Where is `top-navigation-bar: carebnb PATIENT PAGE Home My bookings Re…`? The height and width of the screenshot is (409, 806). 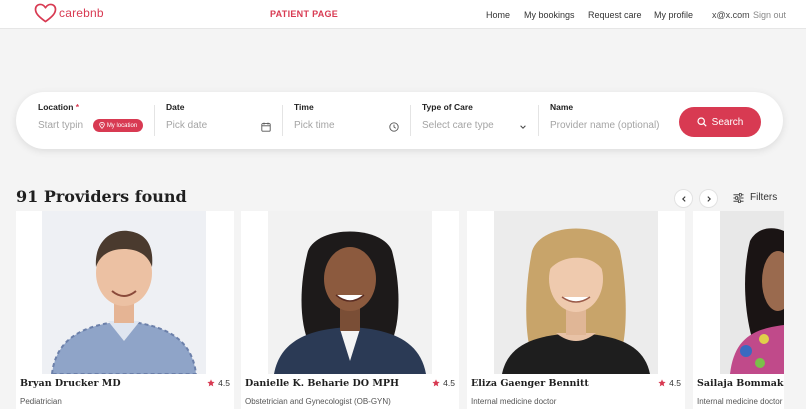 top-navigation-bar: carebnb PATIENT PAGE Home My bookings Re… is located at coordinates (403, 14).